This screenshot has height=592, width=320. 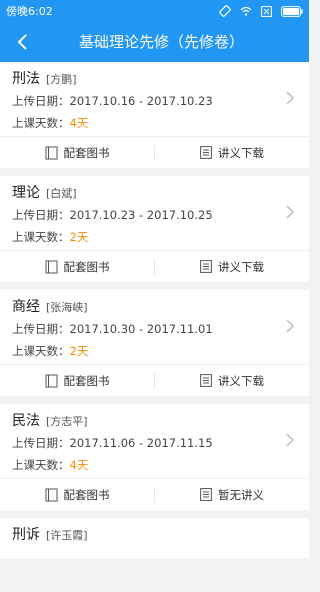 What do you see at coordinates (154, 538) in the screenshot?
I see `course-card: 刑诉 [许玉霞]` at bounding box center [154, 538].